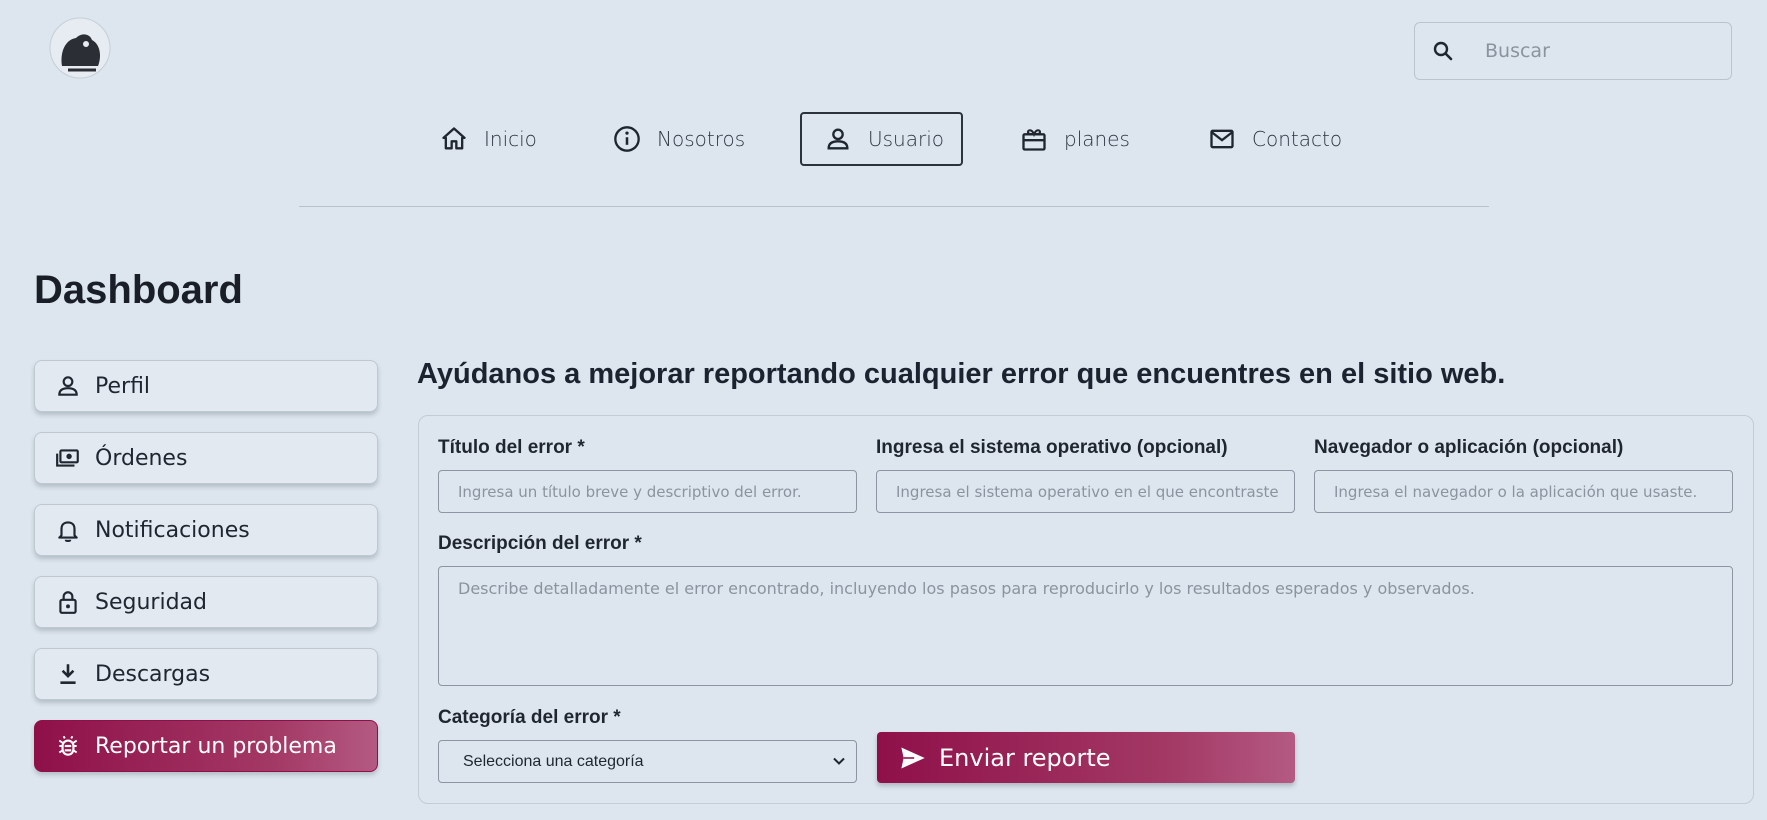  Describe the element at coordinates (510, 139) in the screenshot. I see `nav-item-label: Inicio` at that location.